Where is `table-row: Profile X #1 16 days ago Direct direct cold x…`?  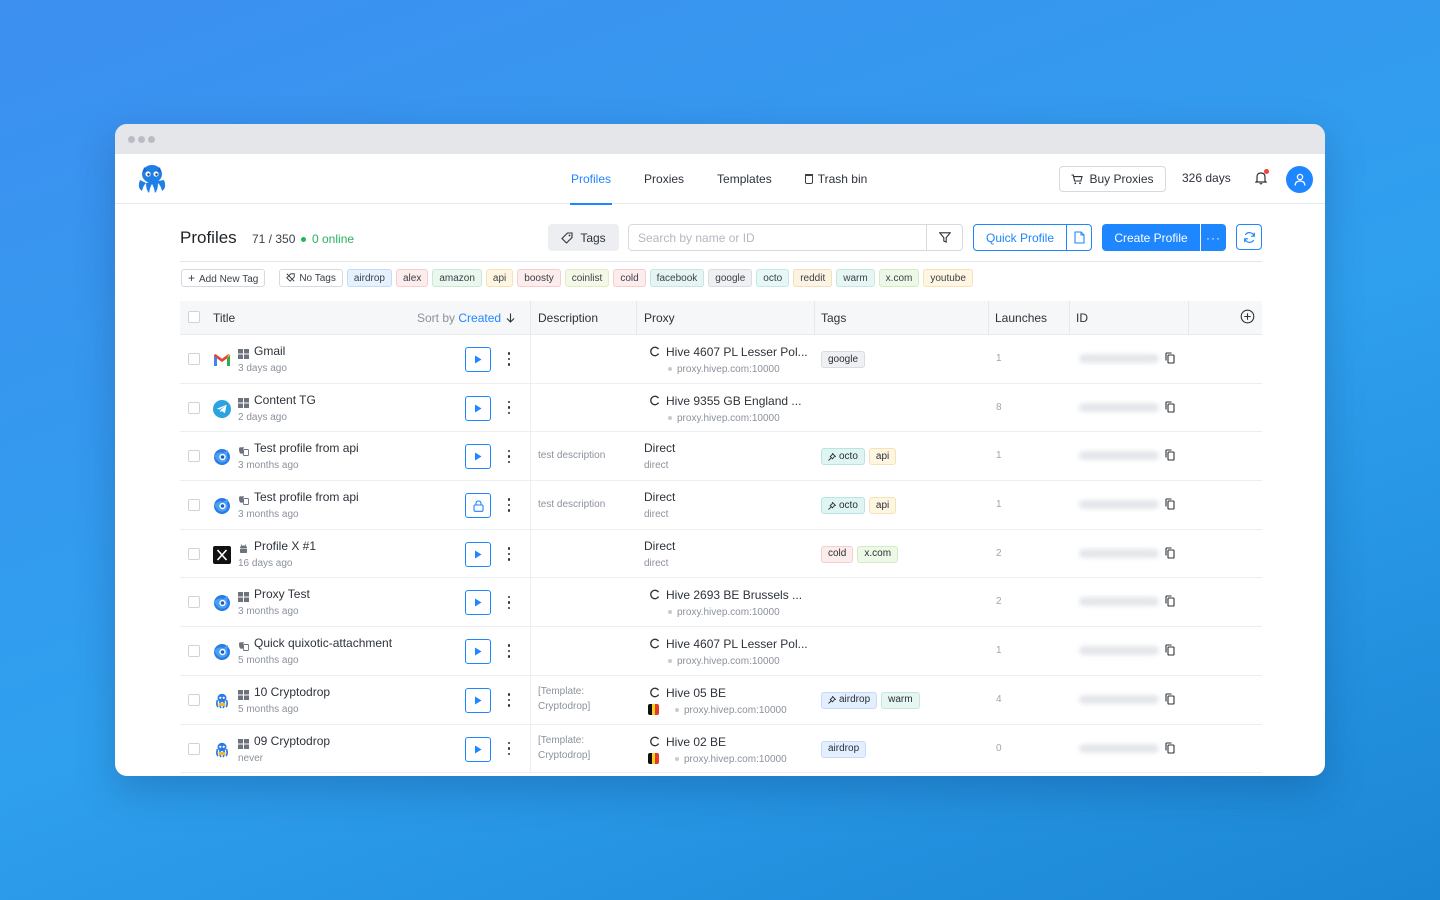
table-row: Profile X #1 16 days ago Direct direct cold x… is located at coordinates (721, 554).